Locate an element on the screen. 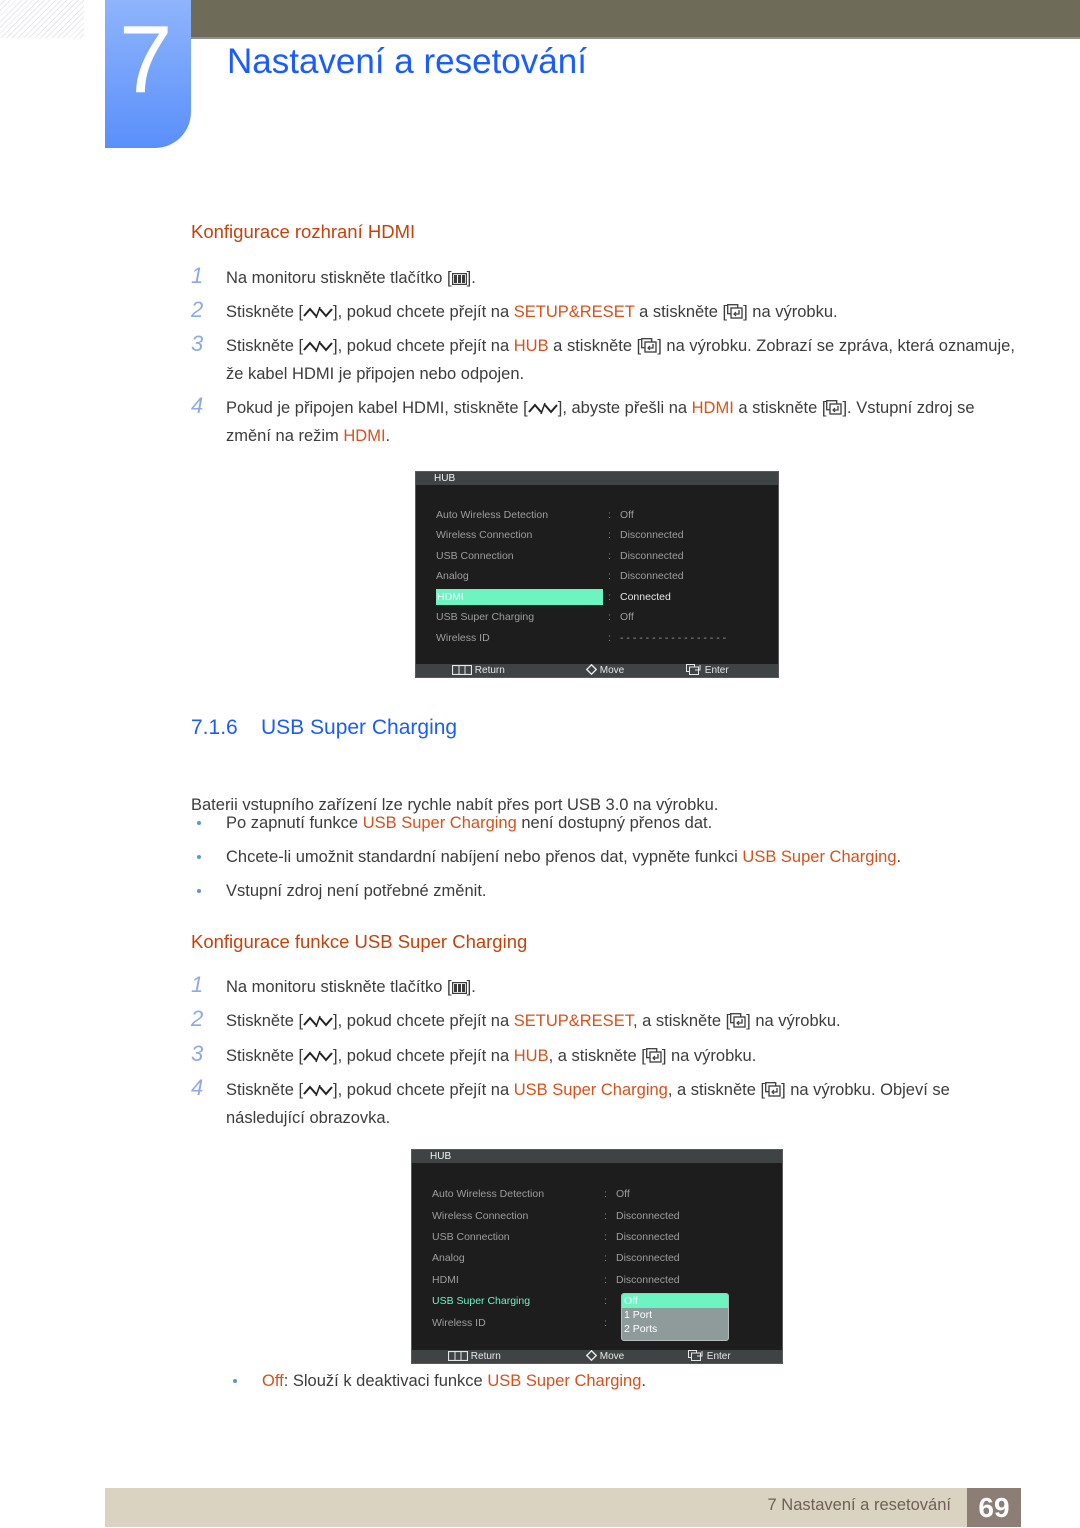 The image size is (1080, 1528). chapter-tab: 7 is located at coordinates (148, 74).